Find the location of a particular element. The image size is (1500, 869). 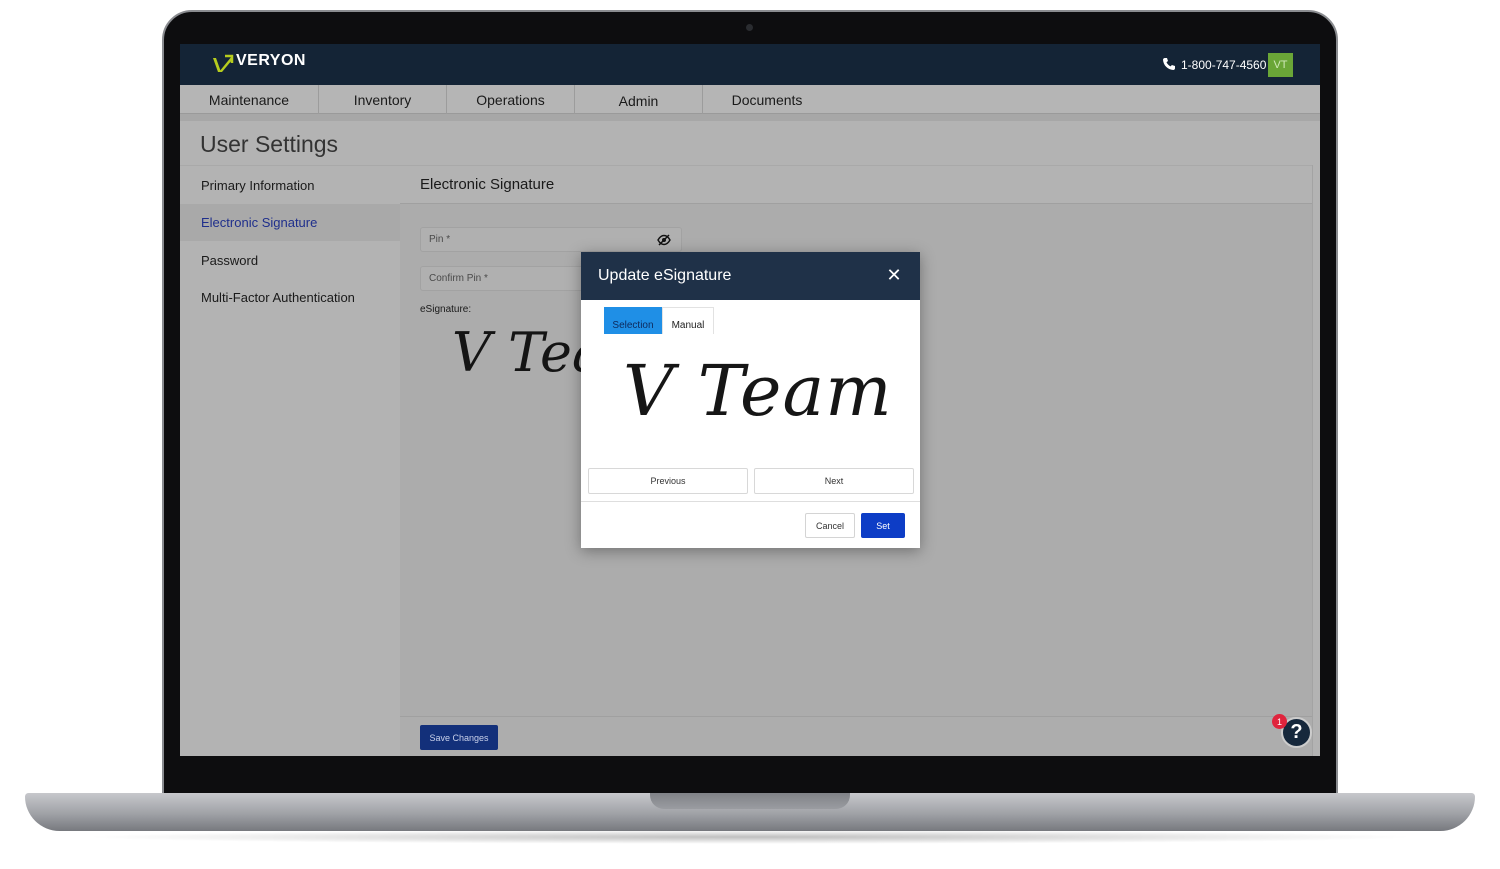

nav-item-operations: Operations is located at coordinates (511, 99).